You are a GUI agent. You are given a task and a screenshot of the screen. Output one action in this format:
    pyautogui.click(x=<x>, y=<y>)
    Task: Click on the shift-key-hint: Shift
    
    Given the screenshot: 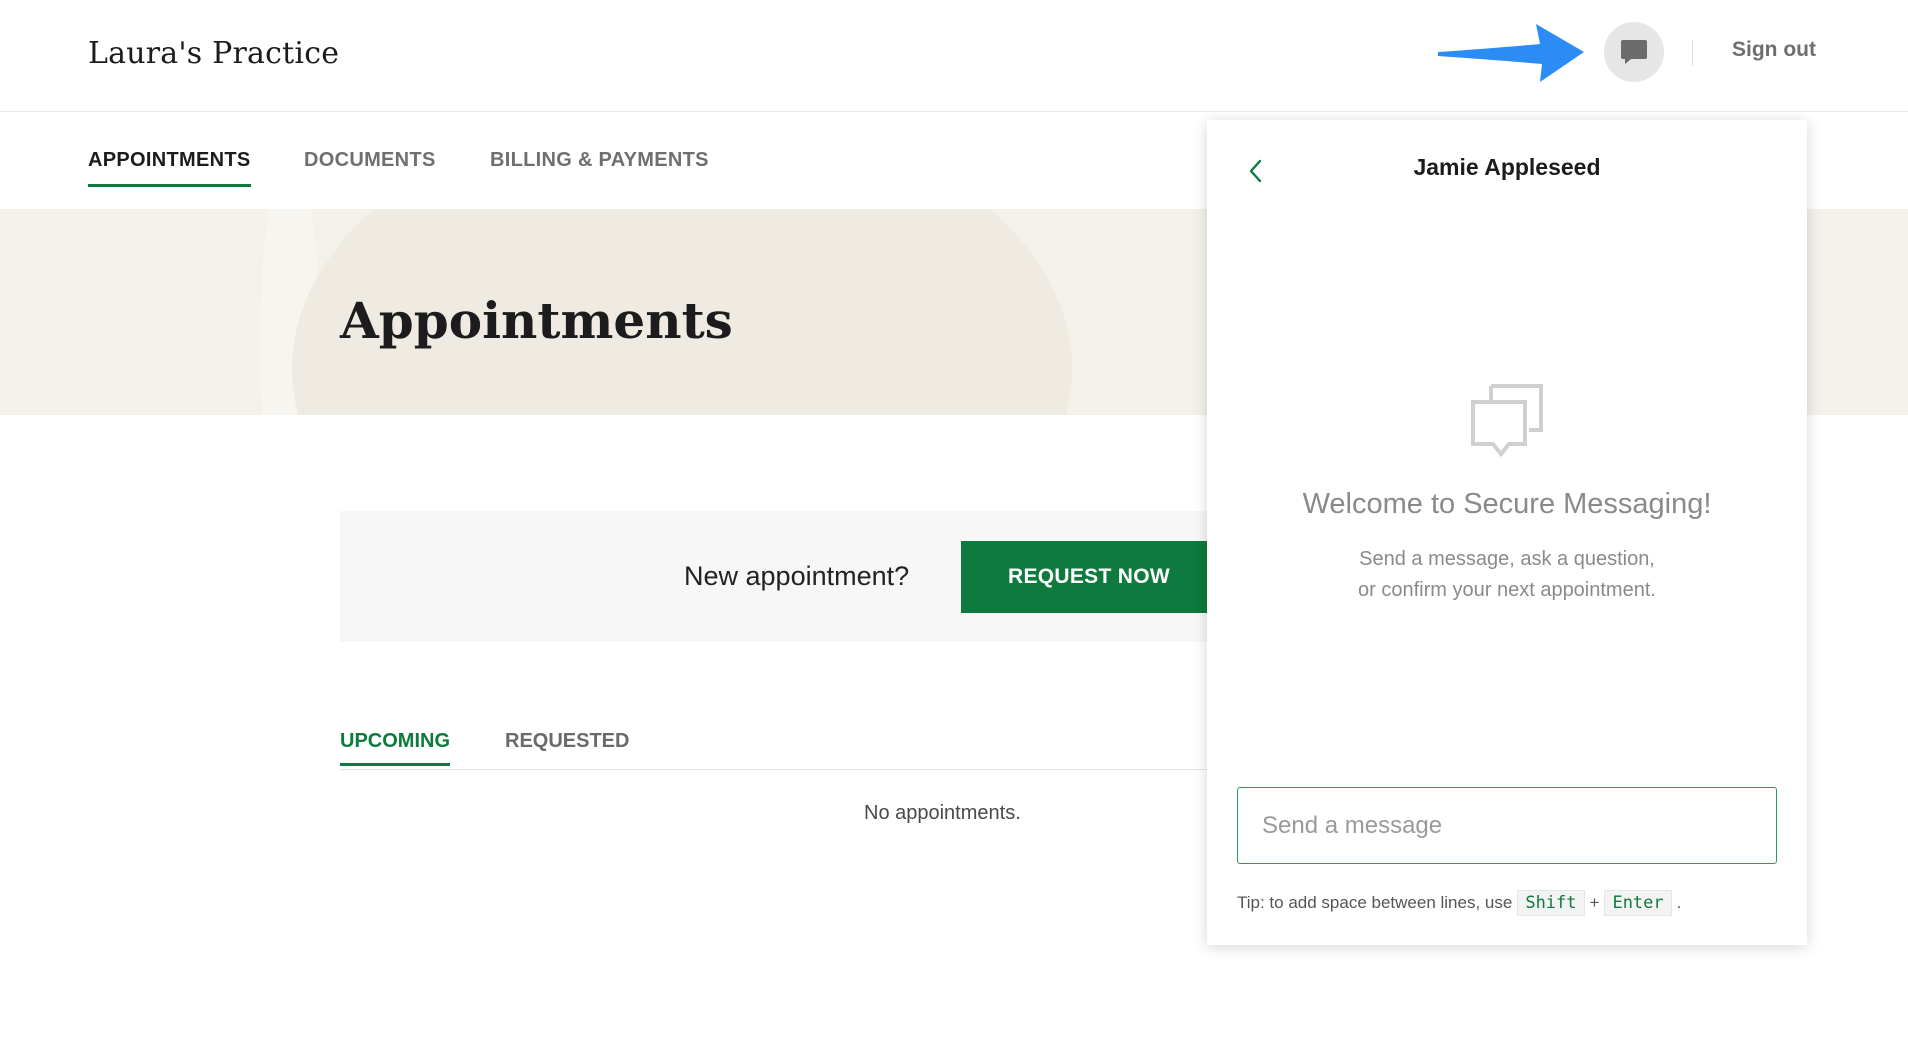 What is the action you would take?
    pyautogui.click(x=1551, y=903)
    